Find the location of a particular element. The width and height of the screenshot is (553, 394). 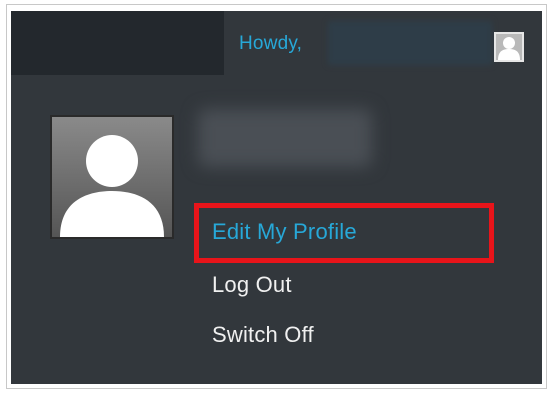

log-out-link: Log Out is located at coordinates (252, 285).